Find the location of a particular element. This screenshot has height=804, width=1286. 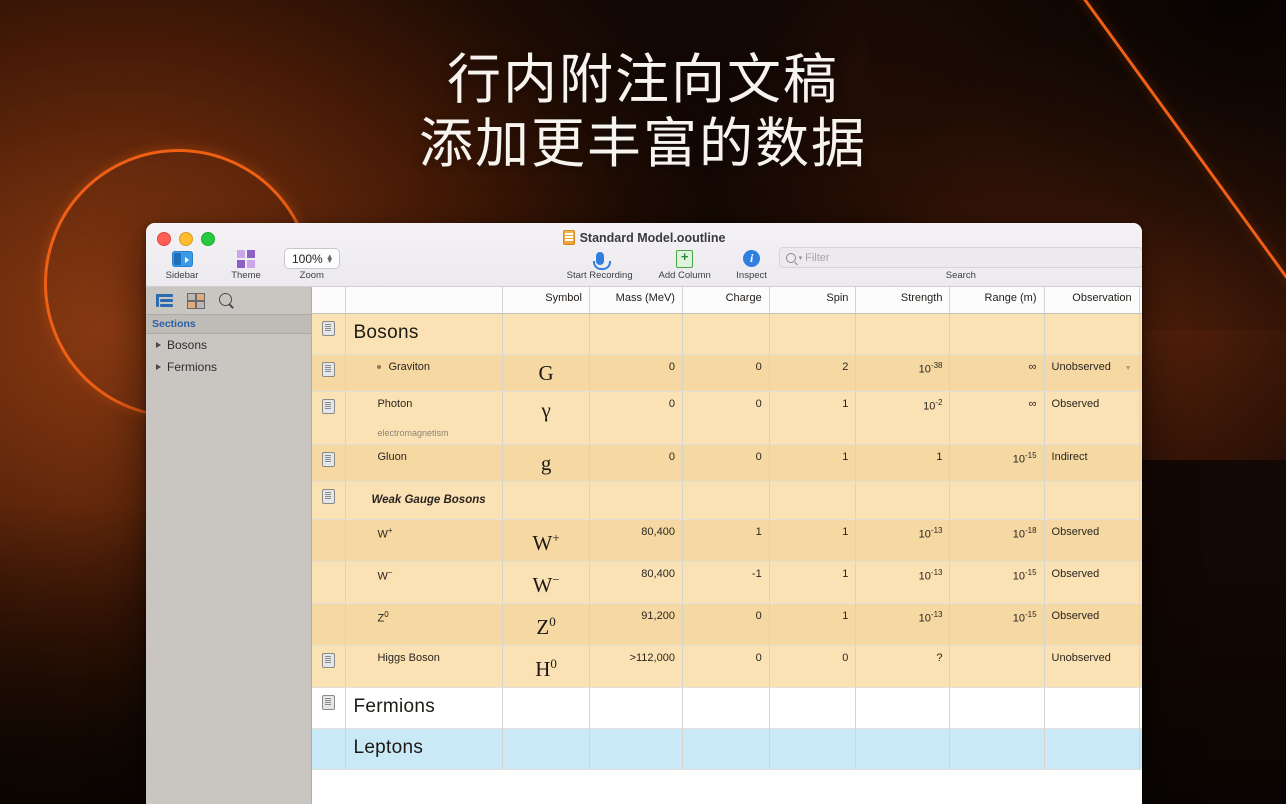

table-row: Weak Gauge Bosons is located at coordinates (727, 500).